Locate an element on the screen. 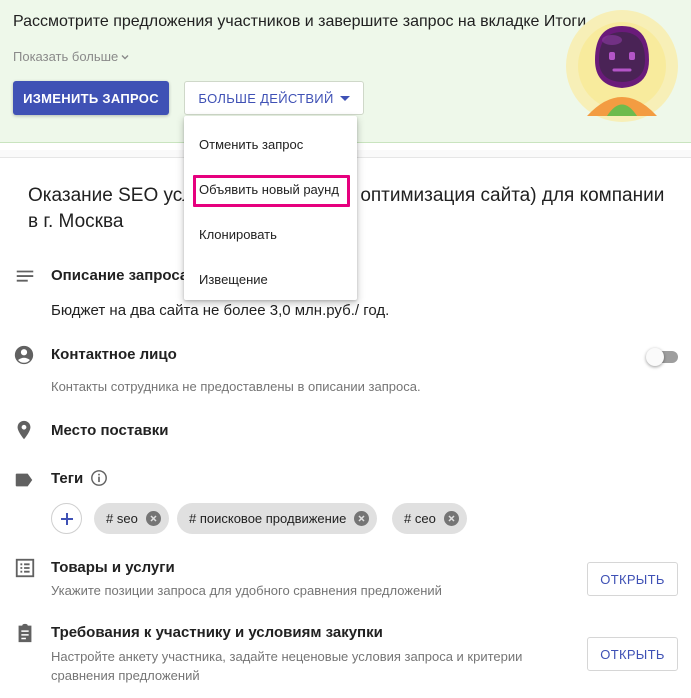  tag-chip: # seo is located at coordinates (131, 518).